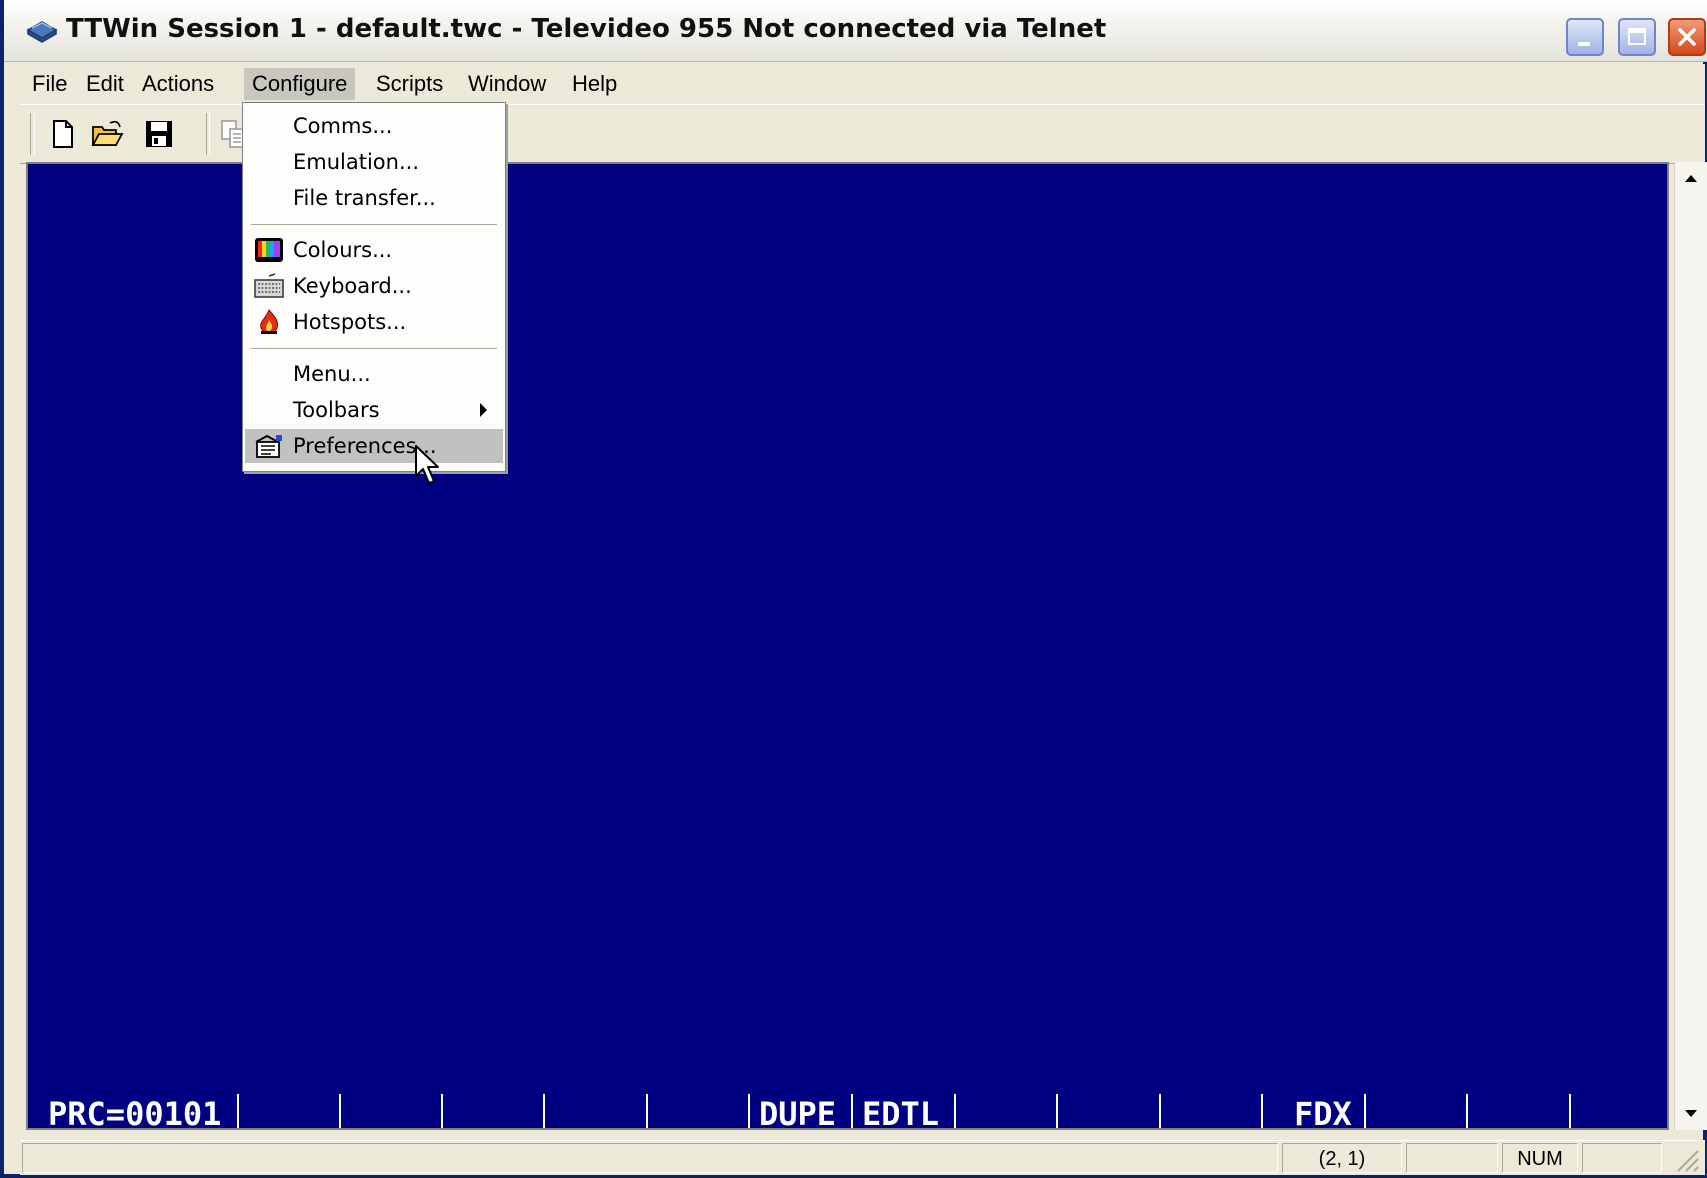 This screenshot has height=1178, width=1707. Describe the element at coordinates (1686, 1159) in the screenshot. I see `resize-grip-icon` at that location.